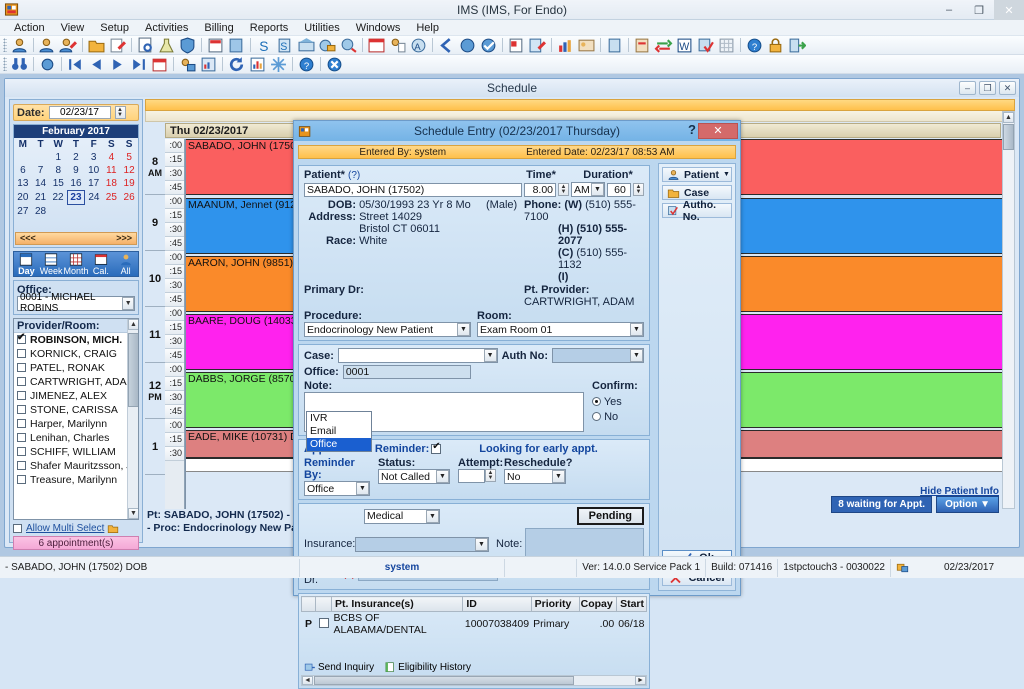 This screenshot has width=1024, height=689. What do you see at coordinates (619, 189) in the screenshot?
I see `duration-input: 60` at bounding box center [619, 189].